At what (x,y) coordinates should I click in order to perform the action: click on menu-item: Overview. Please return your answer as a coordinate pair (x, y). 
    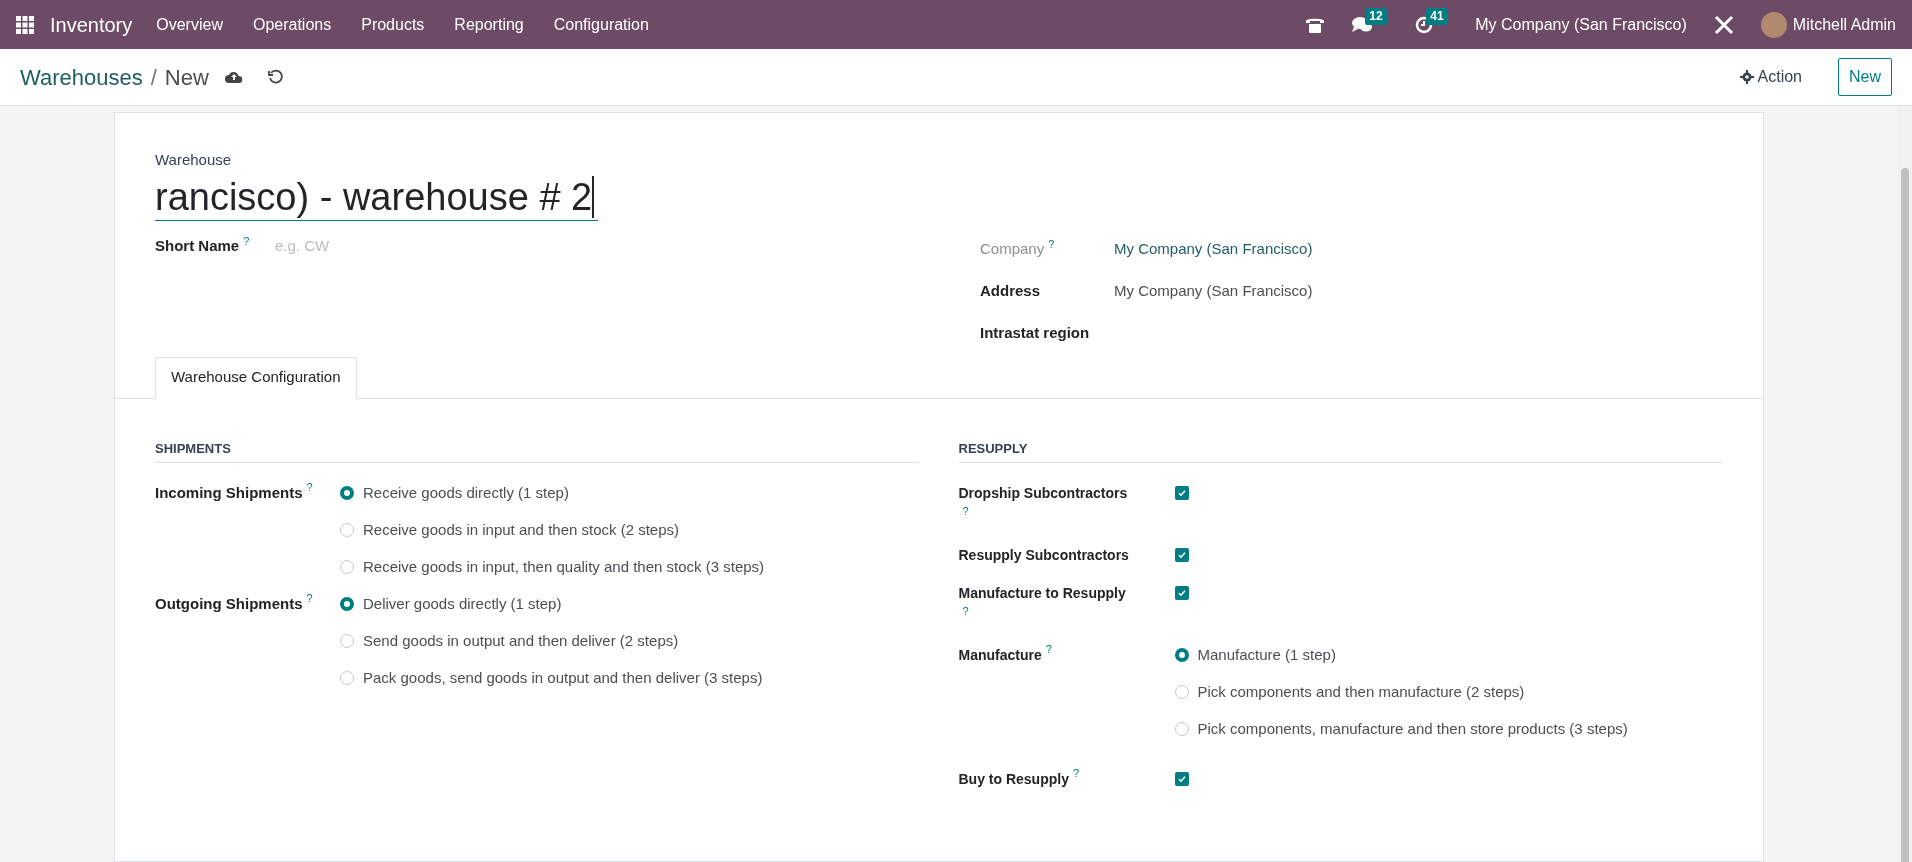
    Looking at the image, I should click on (189, 24).